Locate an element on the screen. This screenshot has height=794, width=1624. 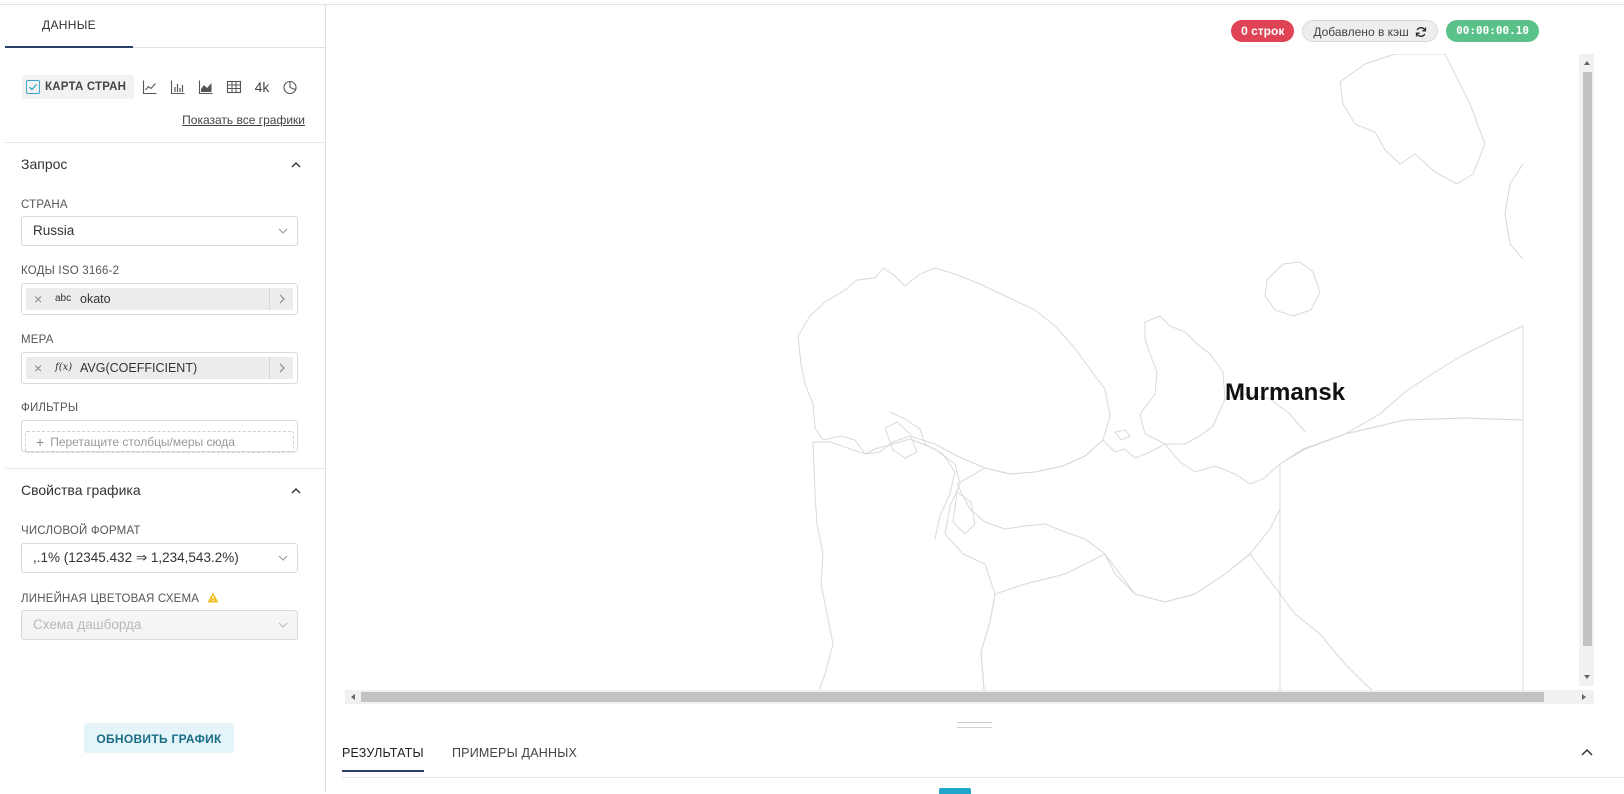
country-value: Russia is located at coordinates (54, 230).